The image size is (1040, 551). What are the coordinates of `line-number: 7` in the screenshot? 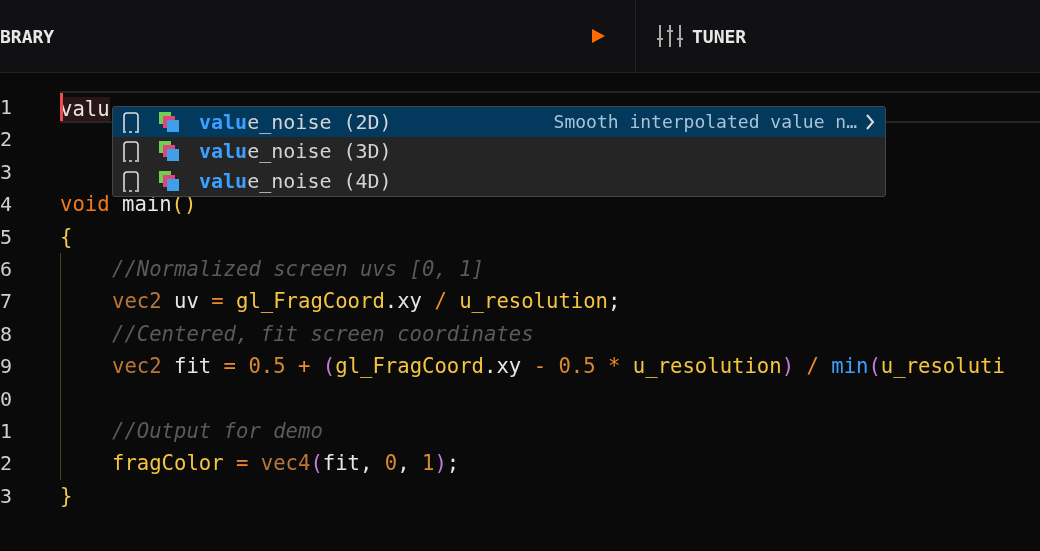 It's located at (6, 301).